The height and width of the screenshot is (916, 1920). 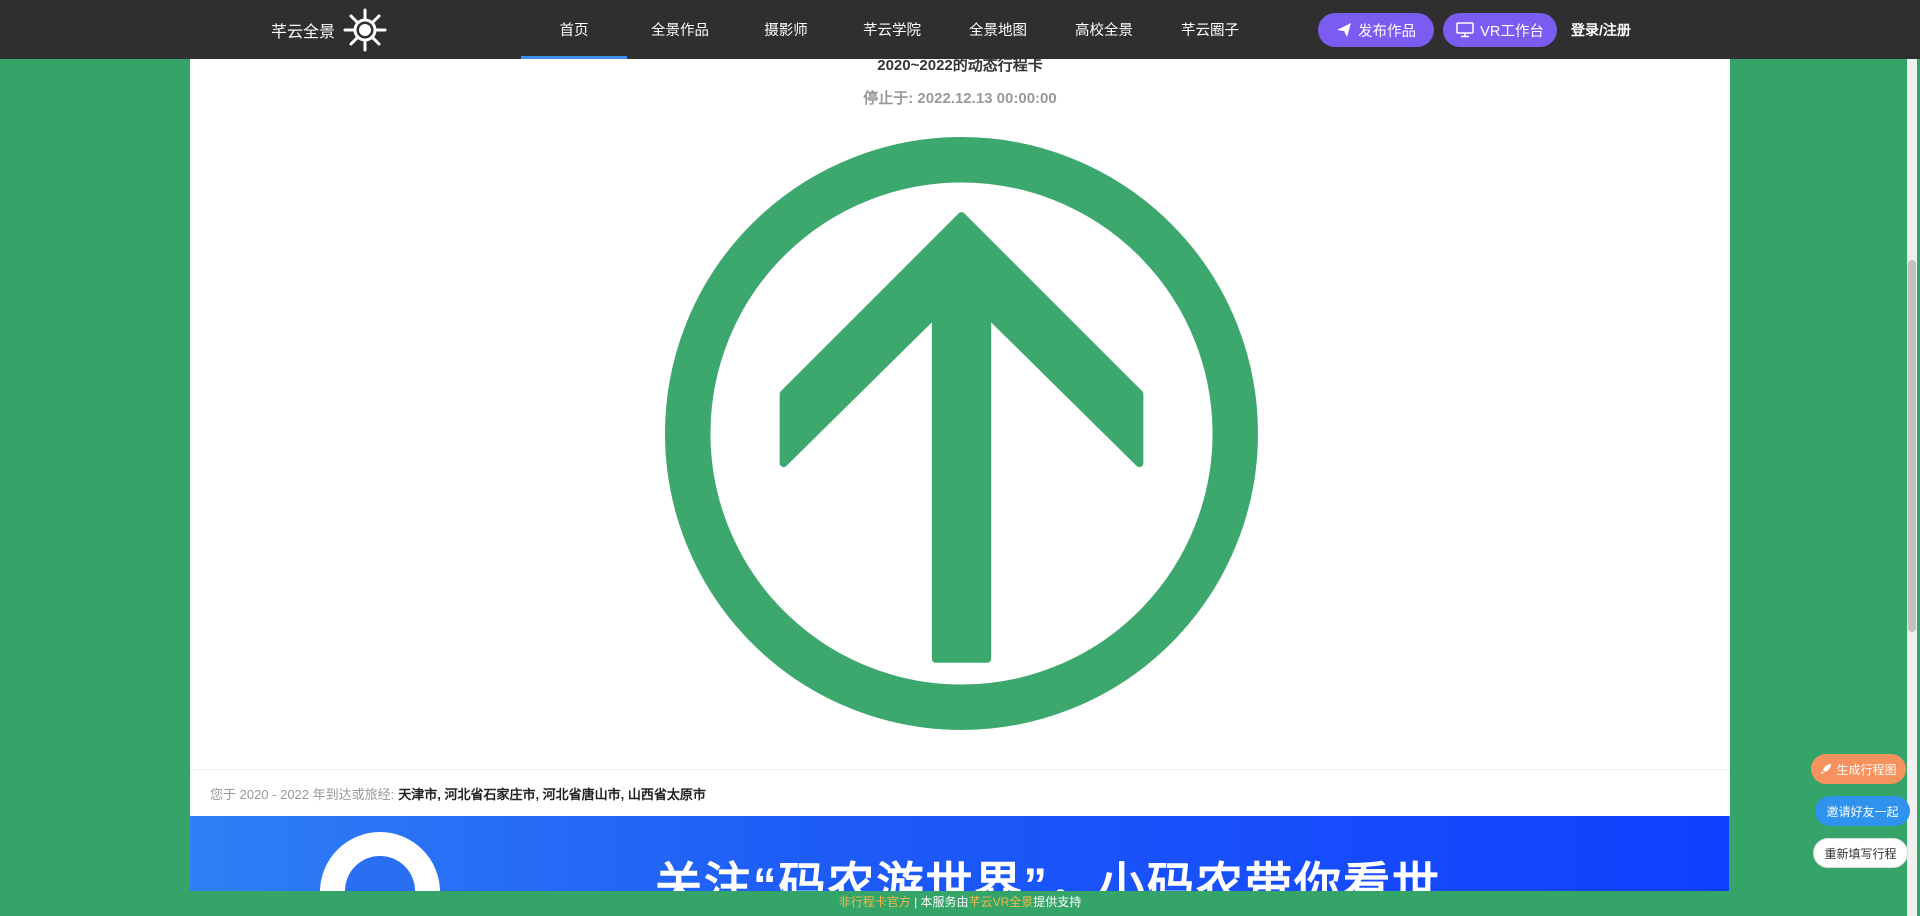 What do you see at coordinates (786, 29) in the screenshot?
I see `nav-item-photographers: 摄影师` at bounding box center [786, 29].